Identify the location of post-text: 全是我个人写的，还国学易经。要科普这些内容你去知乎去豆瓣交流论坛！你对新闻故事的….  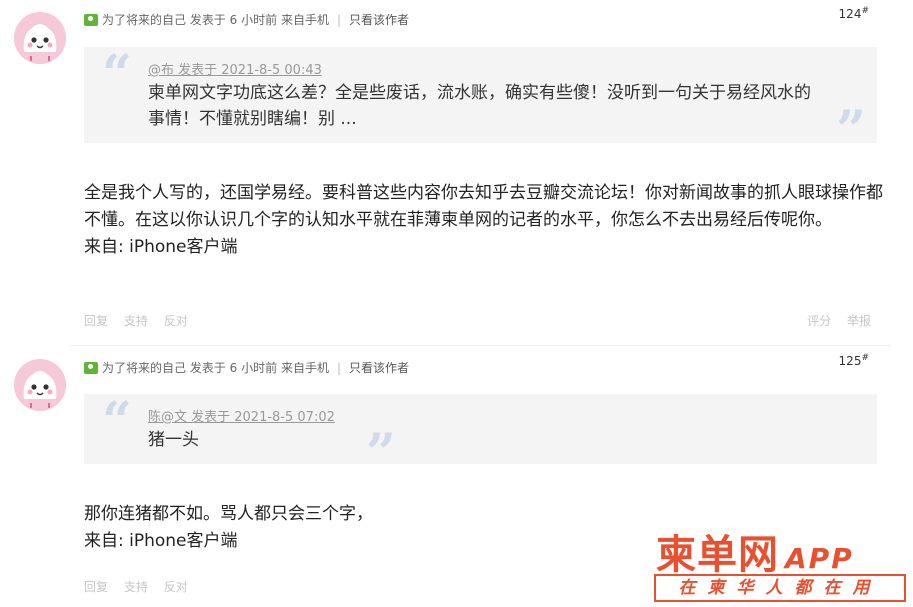
(483, 206).